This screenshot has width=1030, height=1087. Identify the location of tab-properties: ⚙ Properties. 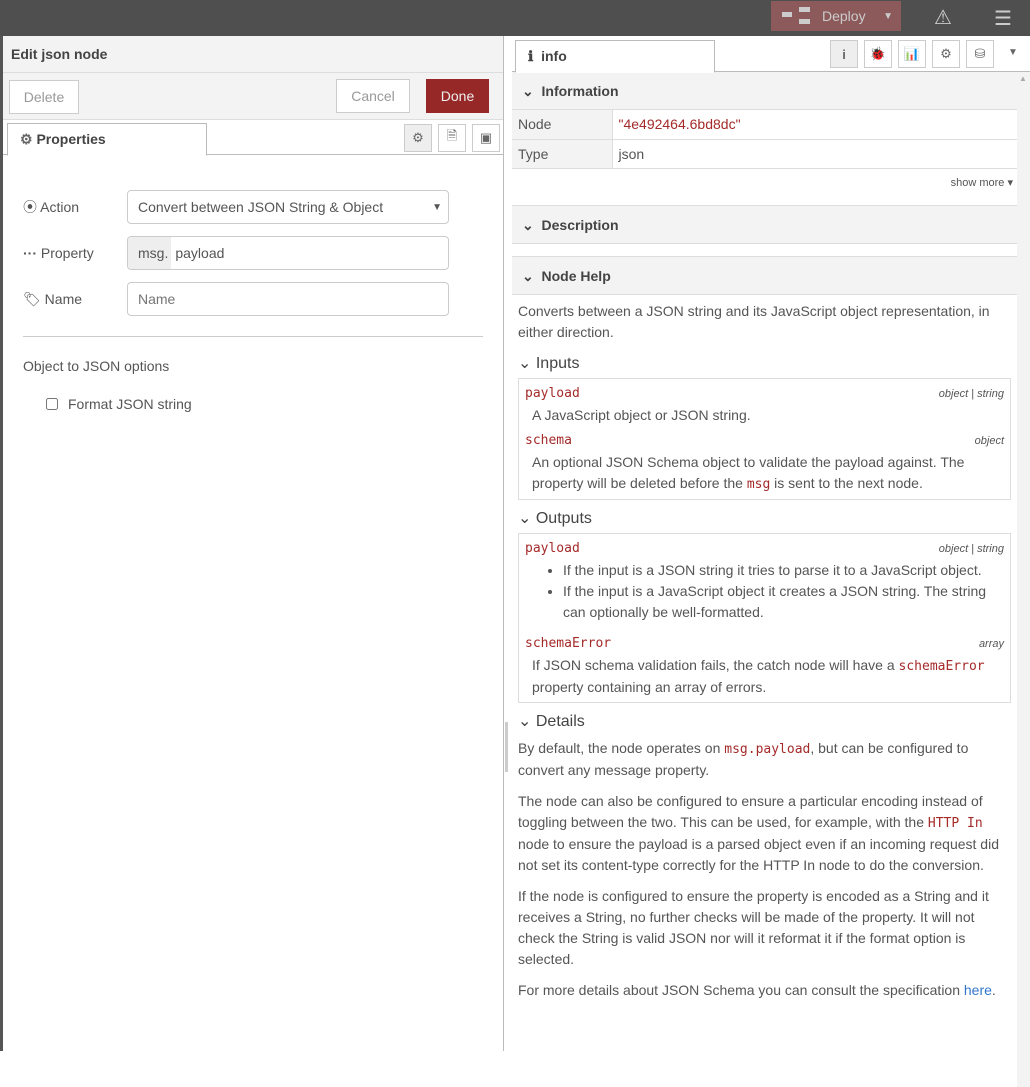
(107, 139).